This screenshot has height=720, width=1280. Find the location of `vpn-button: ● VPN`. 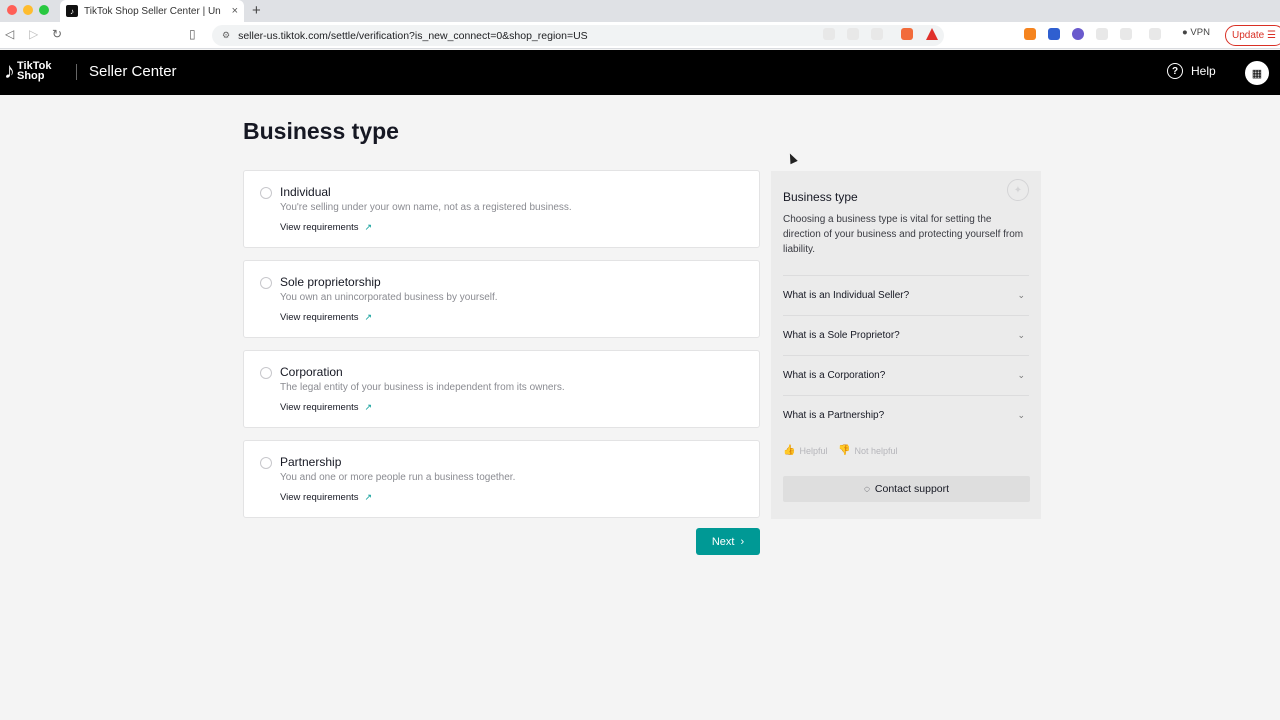

vpn-button: ● VPN is located at coordinates (1196, 32).